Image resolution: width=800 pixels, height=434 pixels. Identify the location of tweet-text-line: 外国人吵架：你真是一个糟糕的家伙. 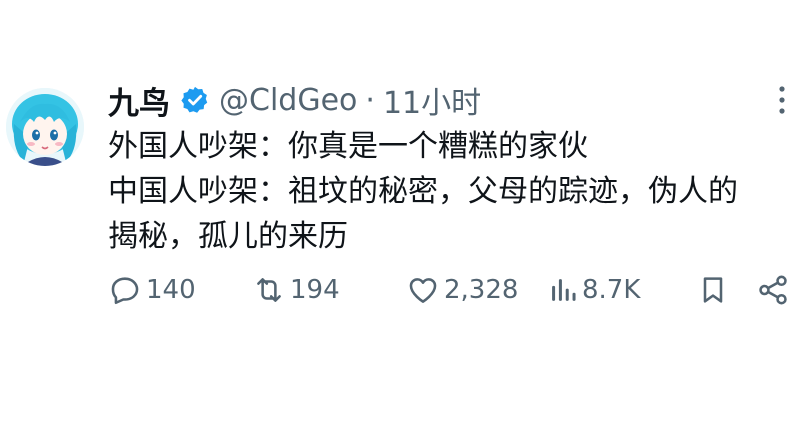
(348, 146).